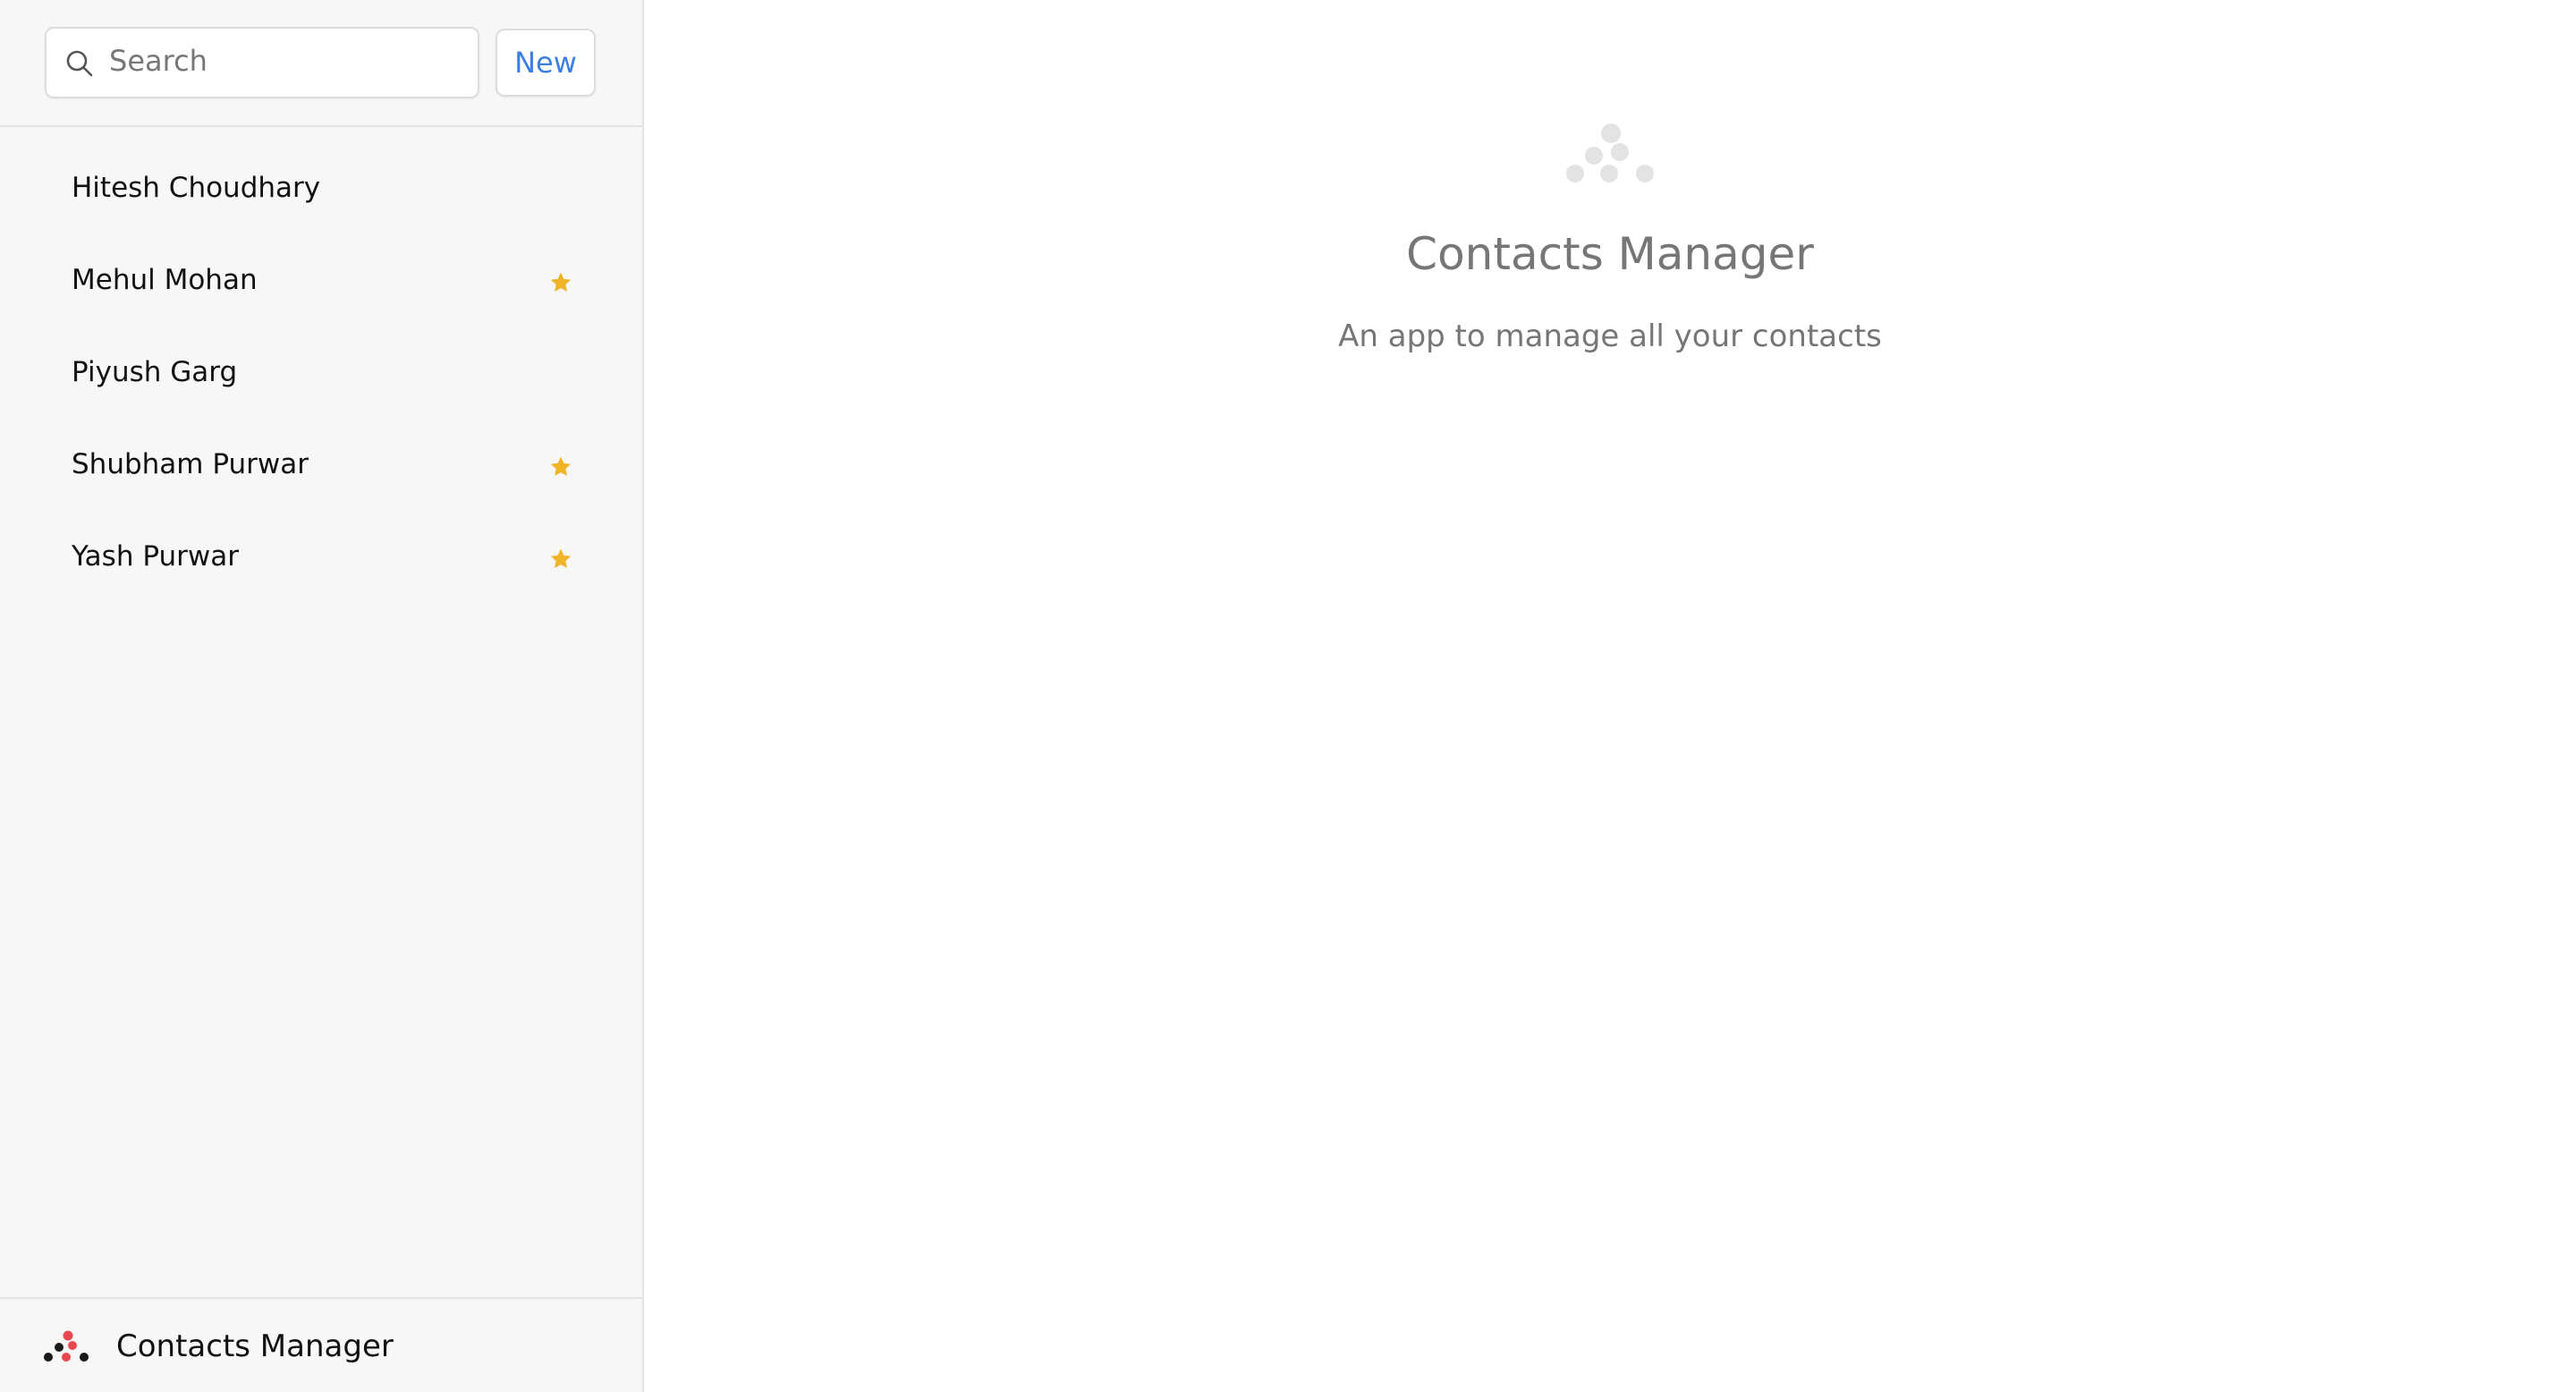 This screenshot has width=2576, height=1392. I want to click on contact-list-item: Hitesh Choudhary, so click(321, 198).